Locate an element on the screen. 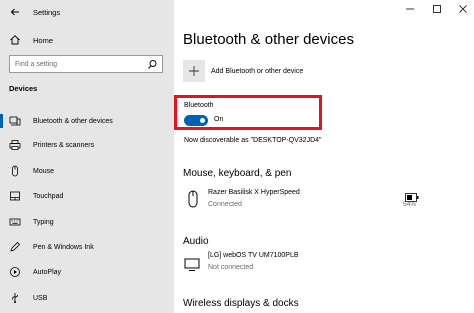 Image resolution: width=474 pixels, height=313 pixels. search-placeholder: Find a setting is located at coordinates (36, 64).